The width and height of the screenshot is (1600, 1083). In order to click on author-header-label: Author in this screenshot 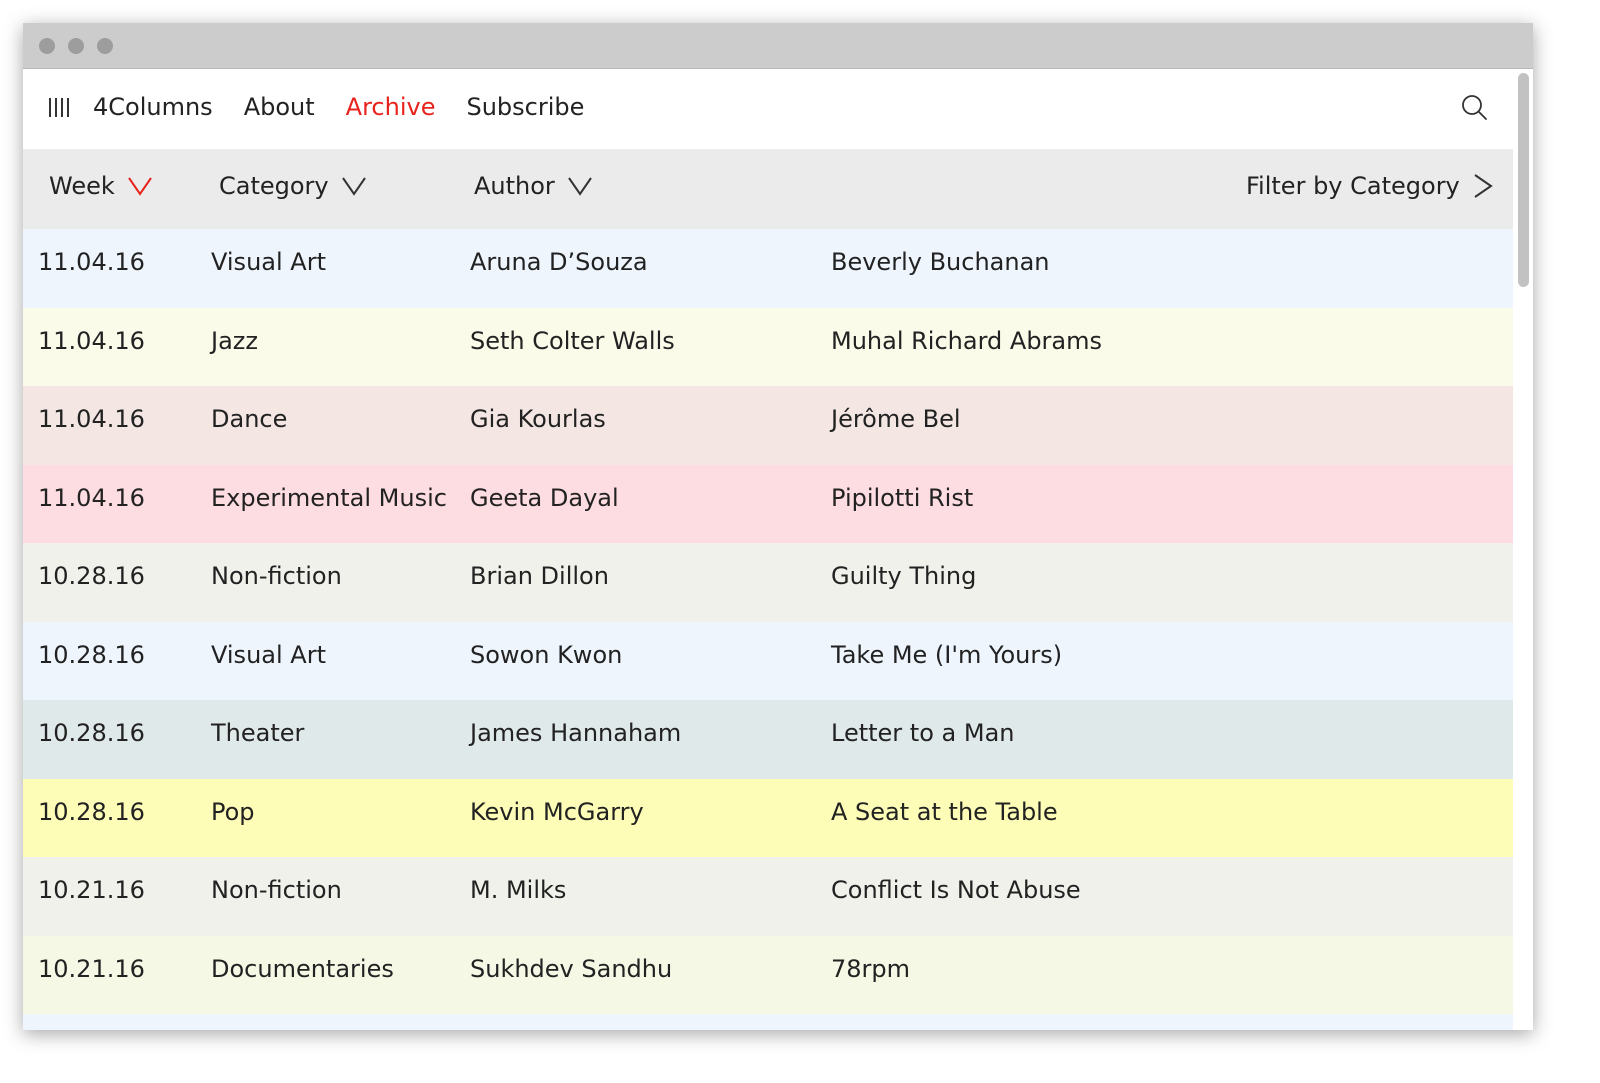, I will do `click(514, 186)`.